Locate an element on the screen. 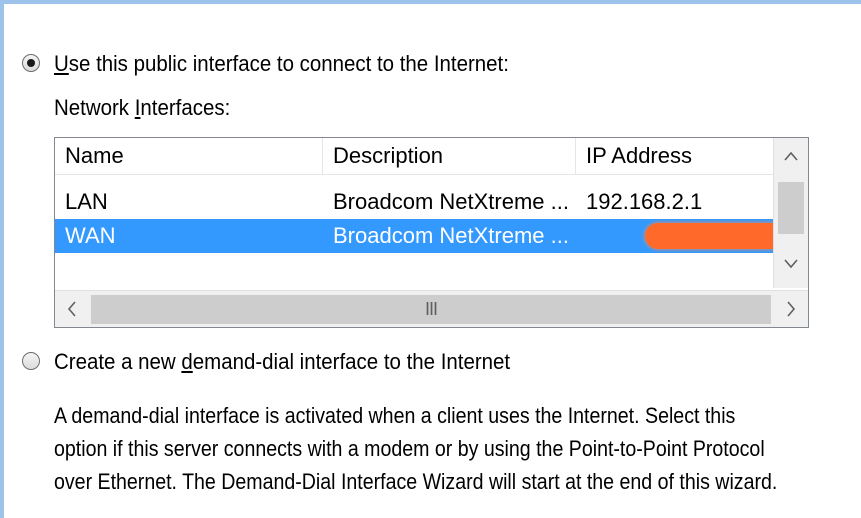 This screenshot has width=861, height=518. vertical-scroll-thumb is located at coordinates (791, 208).